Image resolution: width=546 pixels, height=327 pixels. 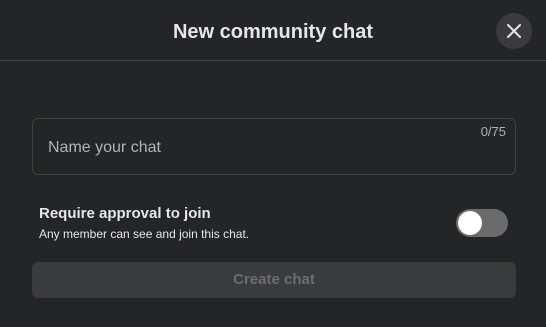 What do you see at coordinates (470, 223) in the screenshot?
I see `toggle-knob` at bounding box center [470, 223].